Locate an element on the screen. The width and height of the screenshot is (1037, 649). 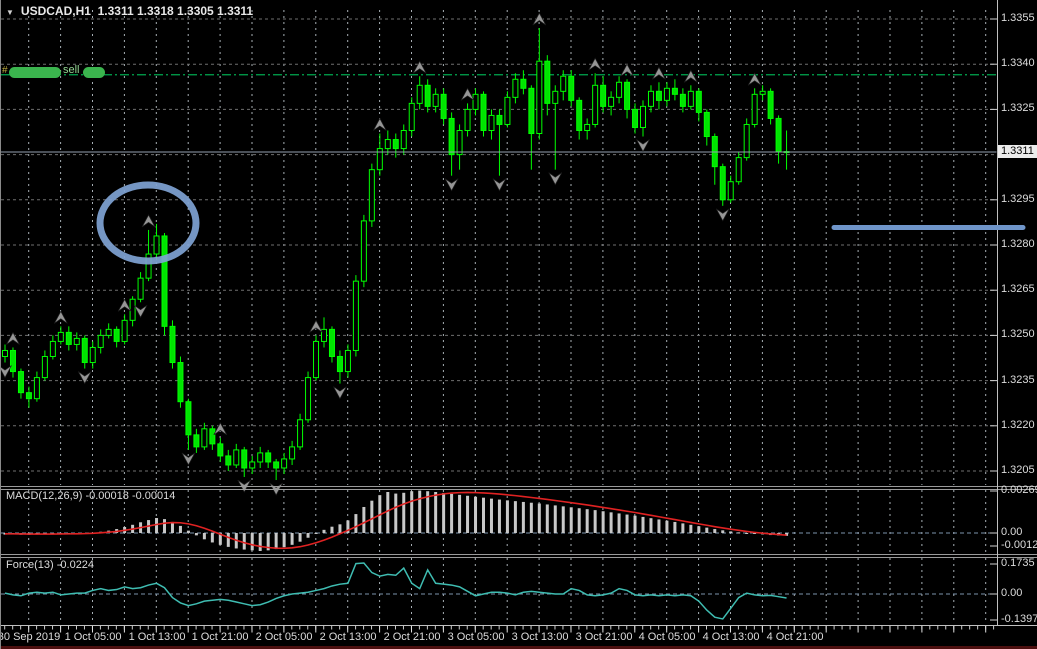
sell-order-label: sell is located at coordinates (71, 70).